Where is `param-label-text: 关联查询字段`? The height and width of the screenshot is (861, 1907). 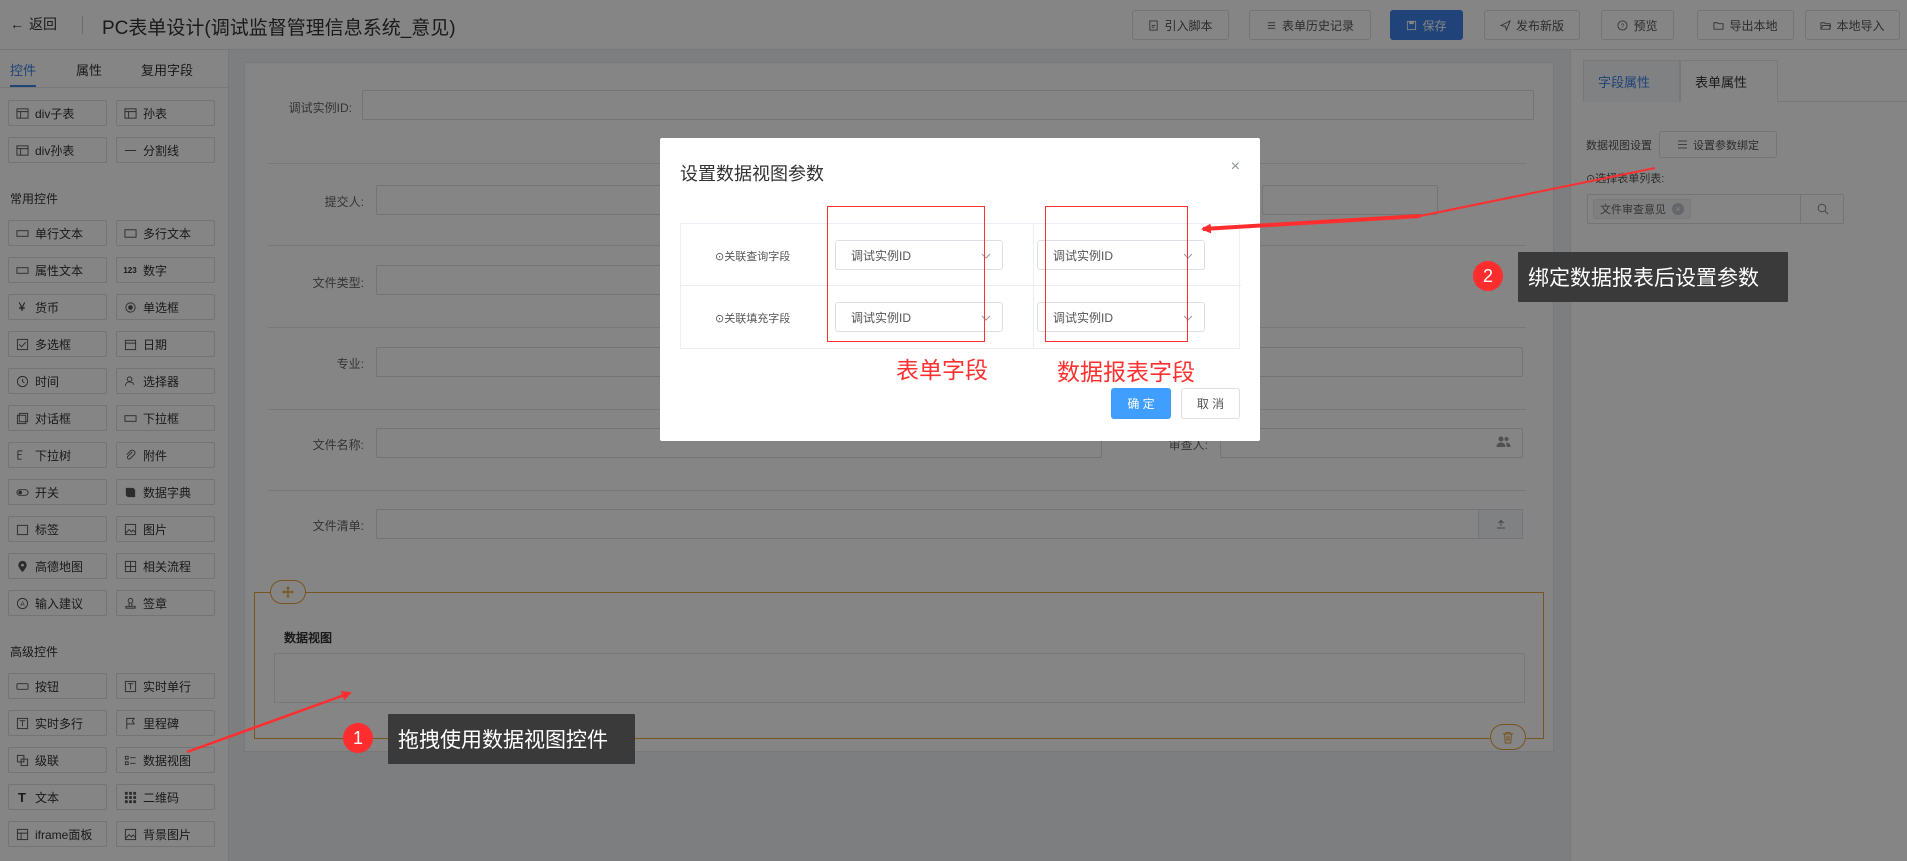 param-label-text: 关联查询字段 is located at coordinates (757, 257).